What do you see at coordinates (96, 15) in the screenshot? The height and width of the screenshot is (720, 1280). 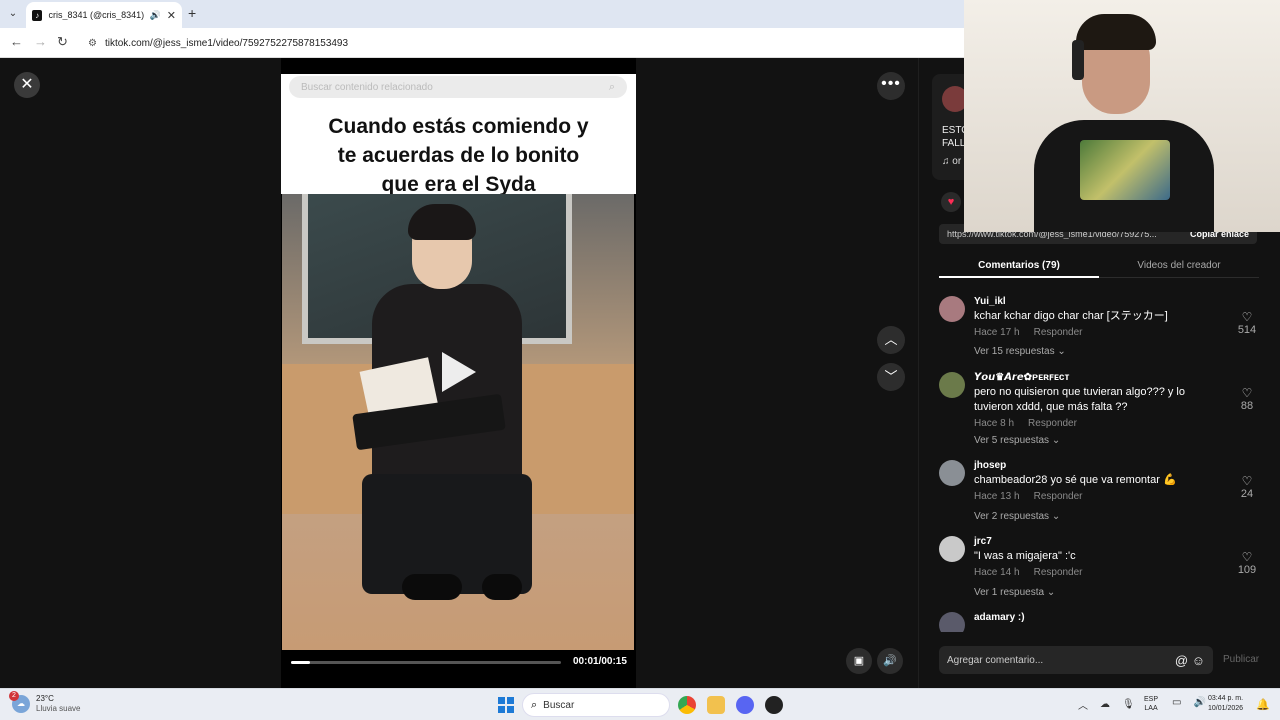 I see `tab-title: cris_8341 (@cris_8341) | TikTok` at bounding box center [96, 15].